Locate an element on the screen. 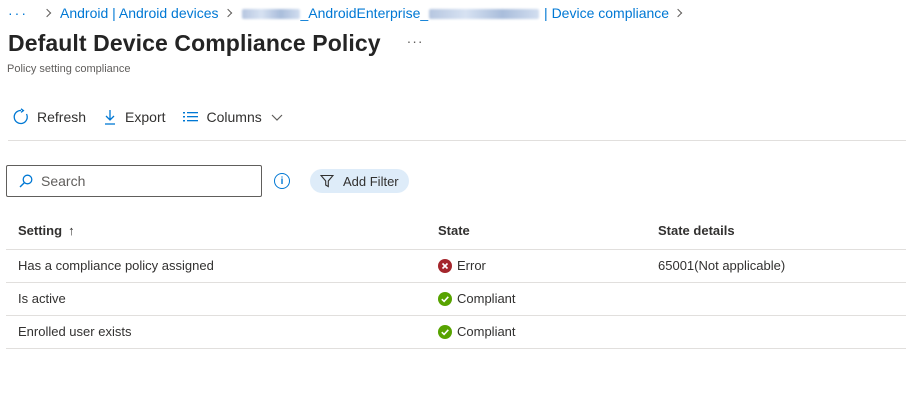 This screenshot has width=906, height=402. column-header-setting: Setting ↑ is located at coordinates (216, 231).